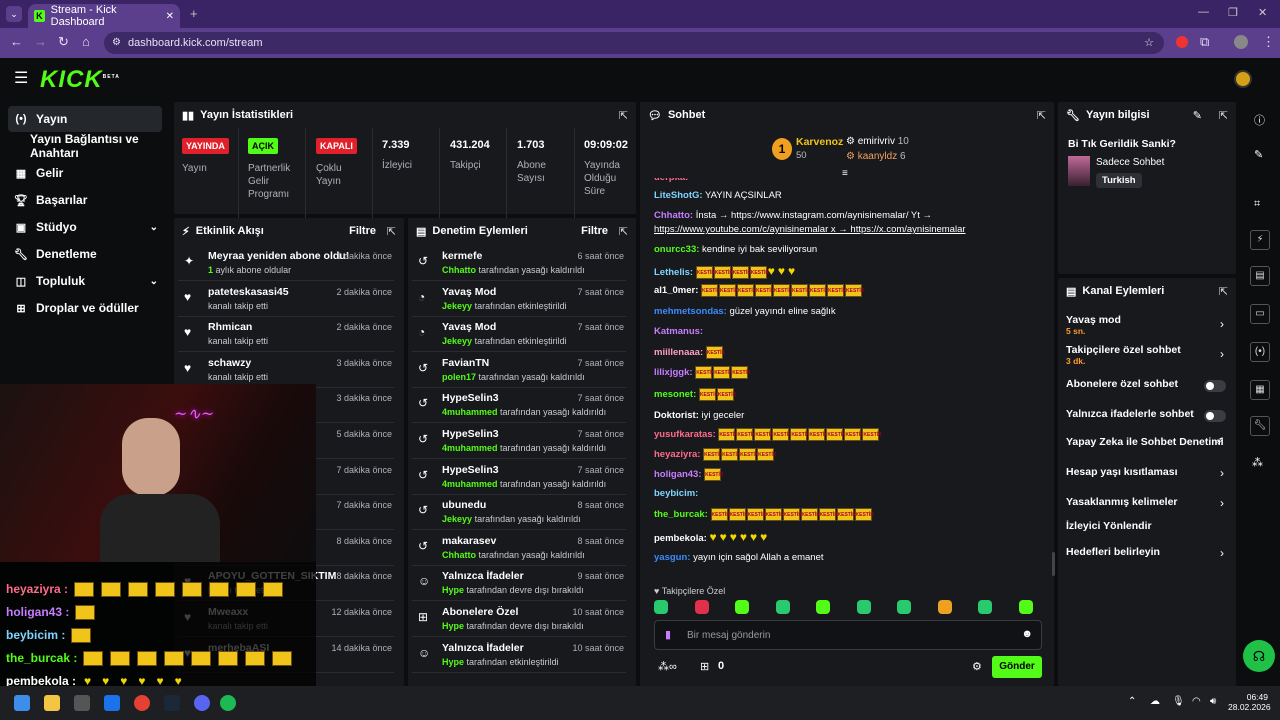 The image size is (1280, 720). What do you see at coordinates (1132, 701) in the screenshot?
I see `tray-chevron-icon: ⌃` at bounding box center [1132, 701].